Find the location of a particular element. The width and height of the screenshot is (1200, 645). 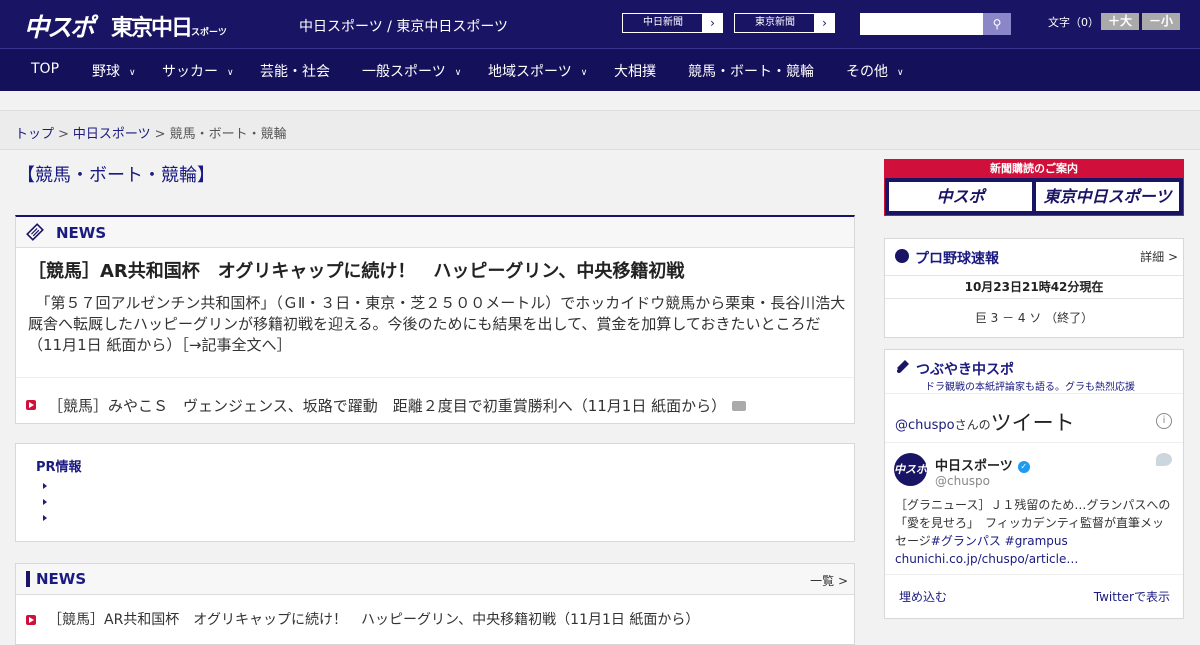

nav-label: 一般スポーツ is located at coordinates (404, 72).